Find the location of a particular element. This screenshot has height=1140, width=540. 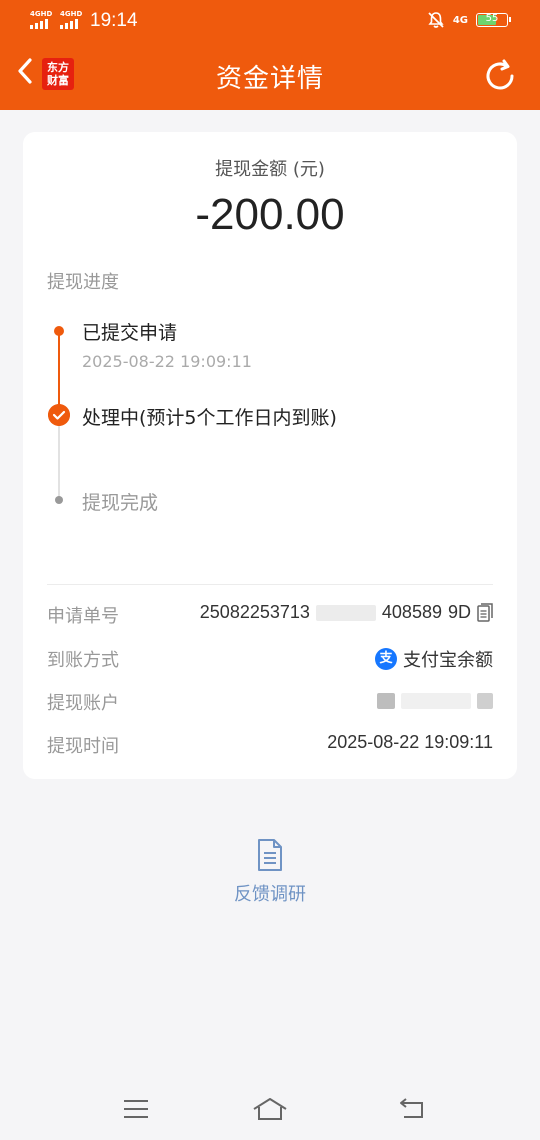

payout-method-row: 到账方式 支 支付宝余额 is located at coordinates (270, 659).